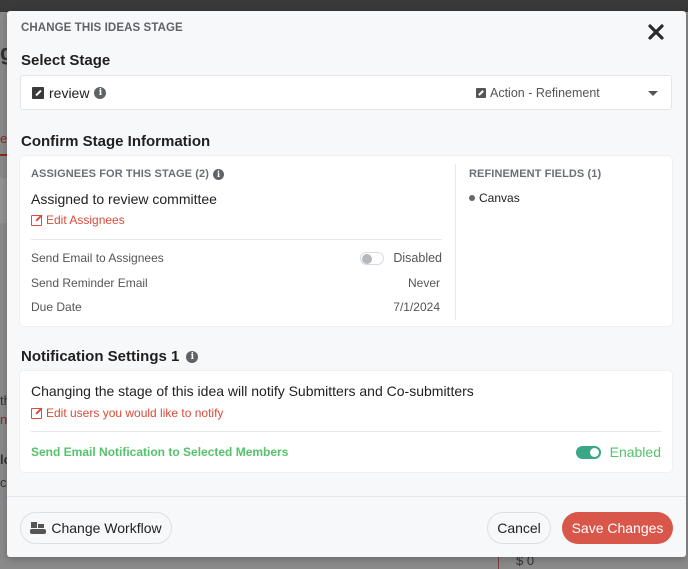 This screenshot has height=569, width=688. I want to click on background-underline, so click(3, 155).